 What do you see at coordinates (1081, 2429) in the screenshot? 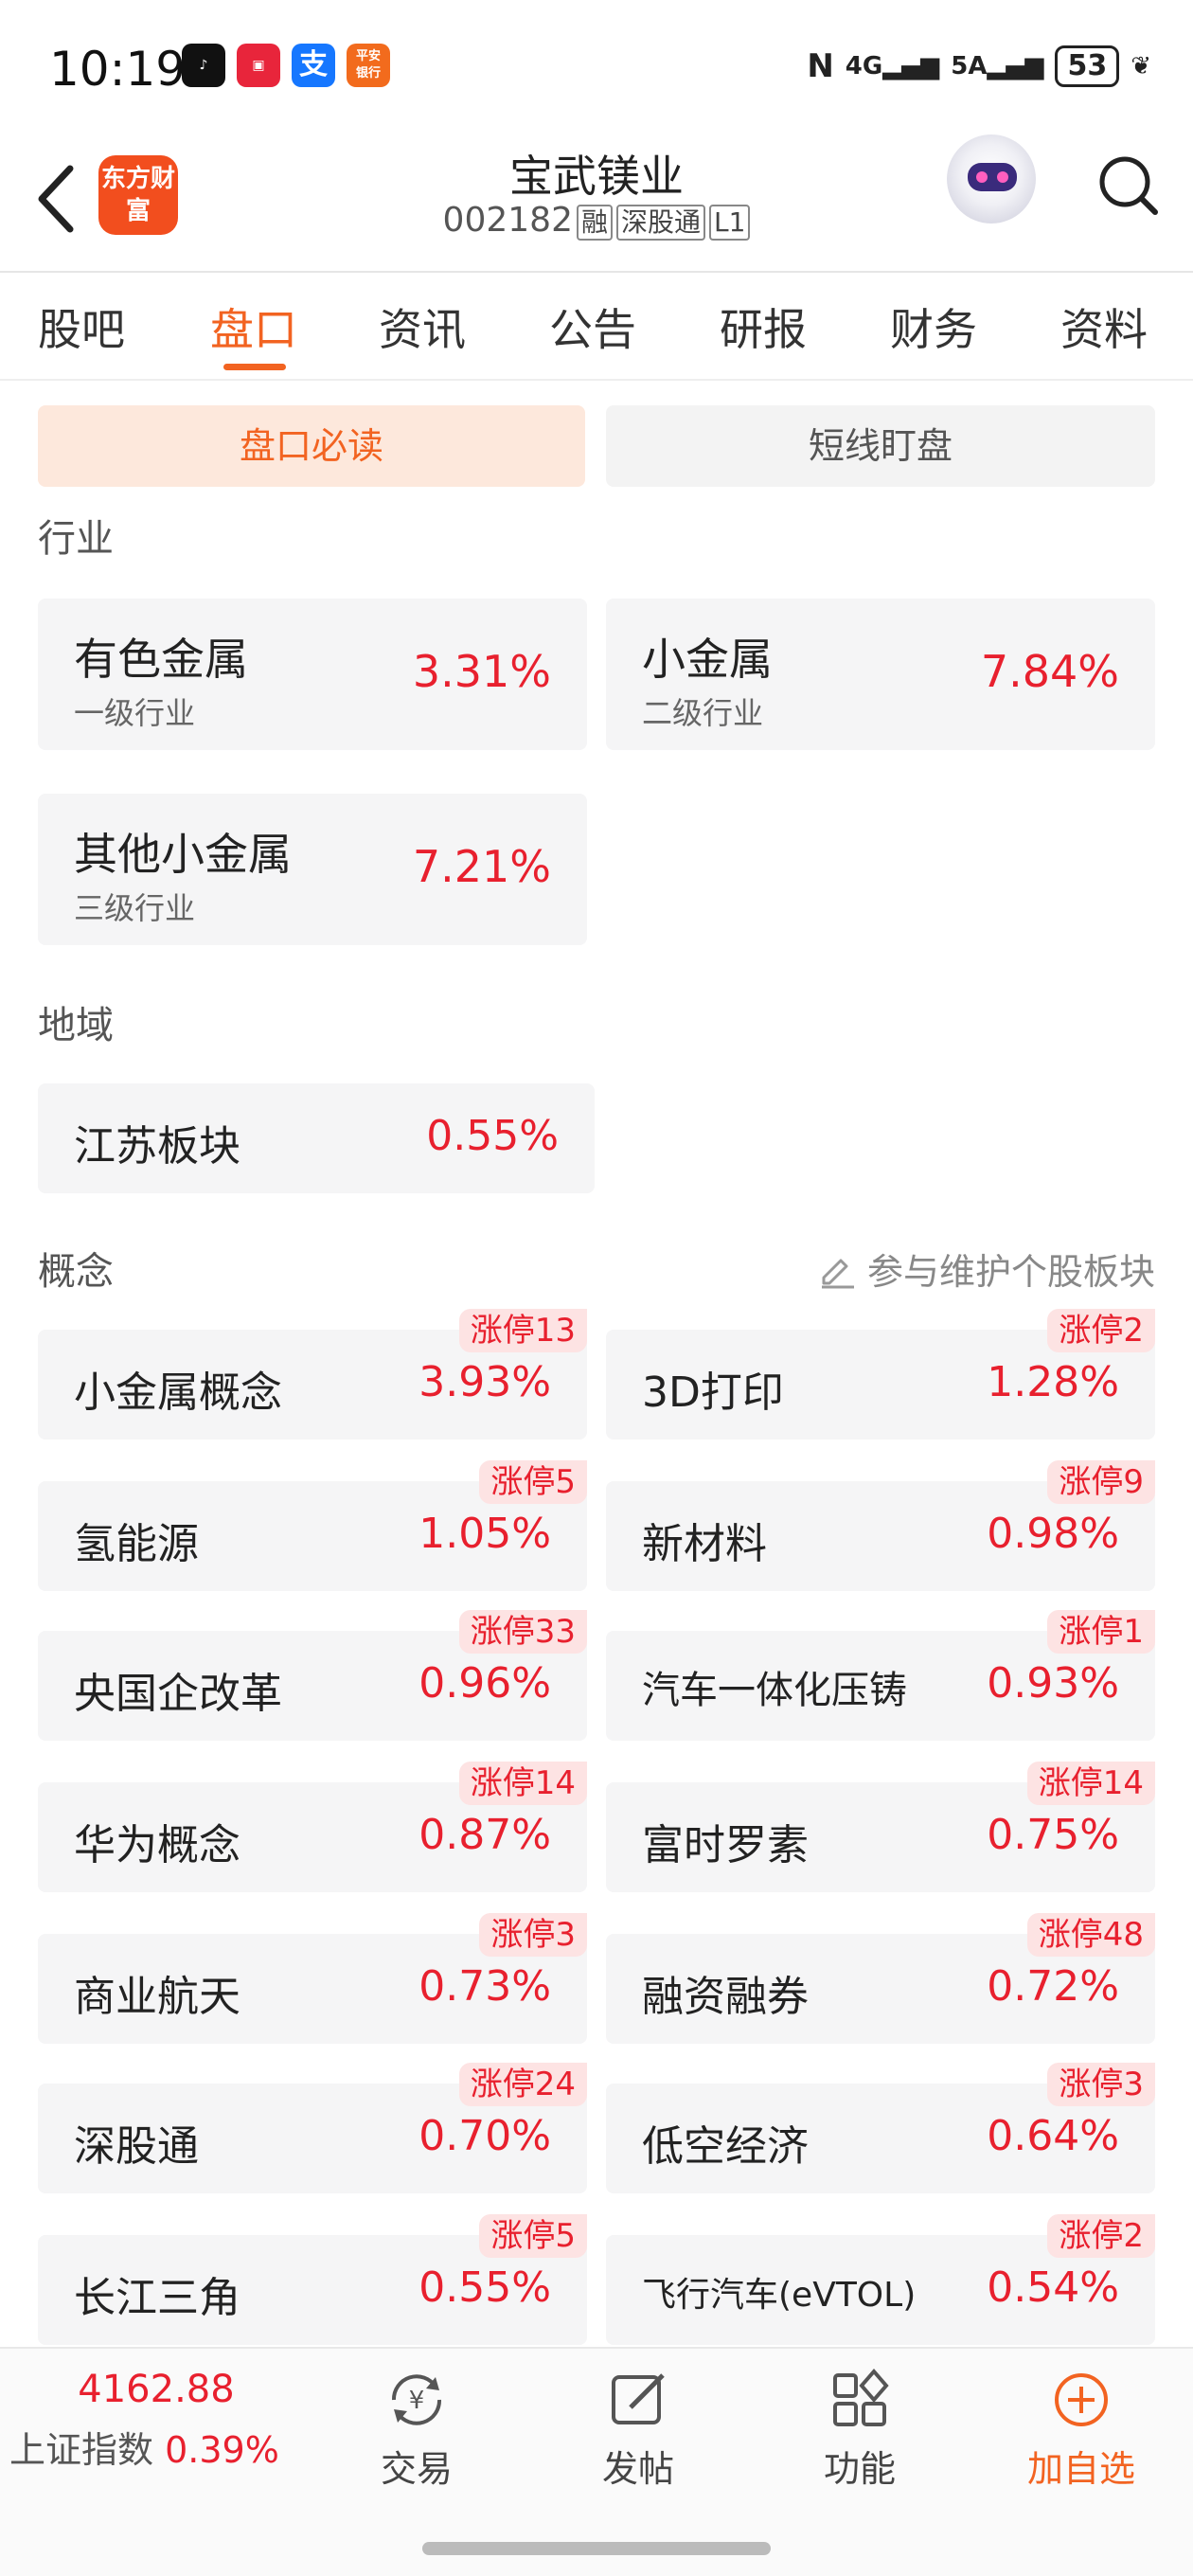
I see `add-watchlist-button: 加自选` at bounding box center [1081, 2429].